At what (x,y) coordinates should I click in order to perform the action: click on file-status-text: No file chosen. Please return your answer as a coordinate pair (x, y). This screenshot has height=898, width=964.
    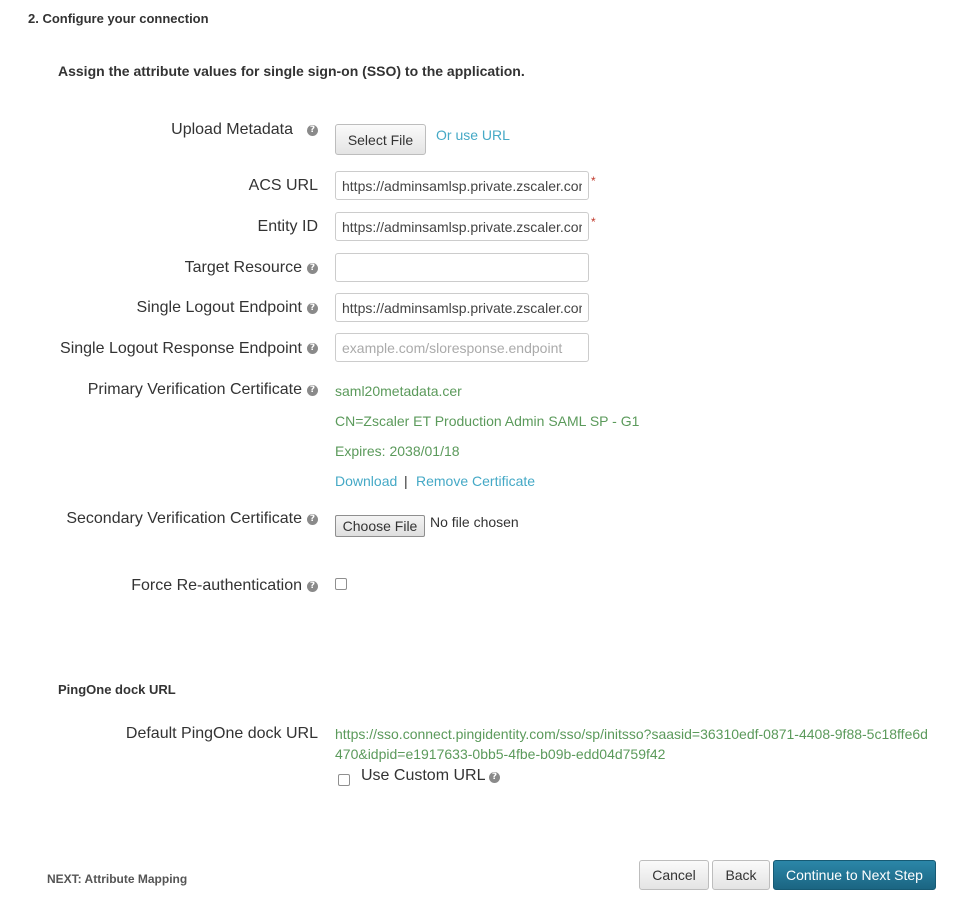
    Looking at the image, I should click on (474, 522).